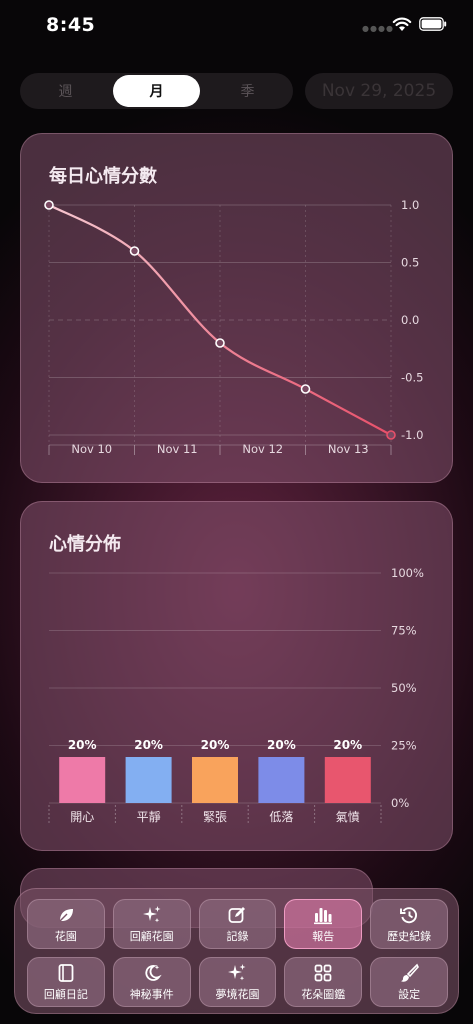  I want to click on nav-button-label: 報告, so click(323, 936).